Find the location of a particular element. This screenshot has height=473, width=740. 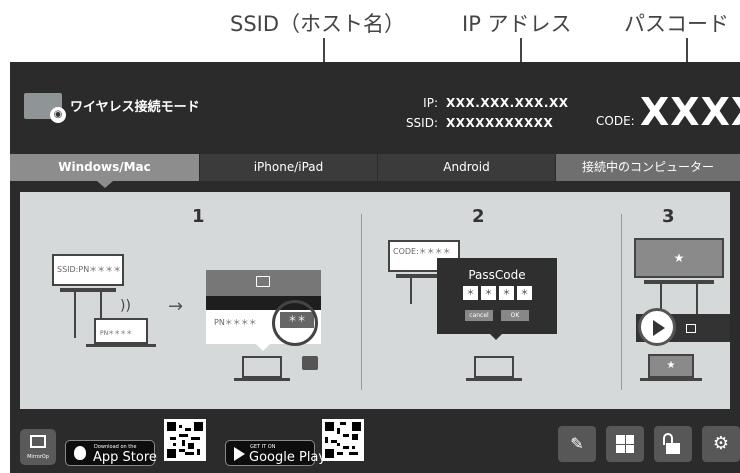

code-value: XXXX is located at coordinates (690, 112).